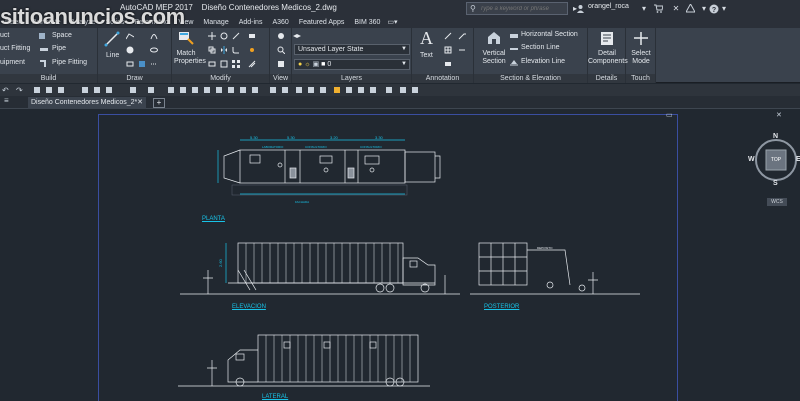 The height and width of the screenshot is (401, 800). Describe the element at coordinates (112, 55) in the screenshot. I see `line-button: Line` at that location.